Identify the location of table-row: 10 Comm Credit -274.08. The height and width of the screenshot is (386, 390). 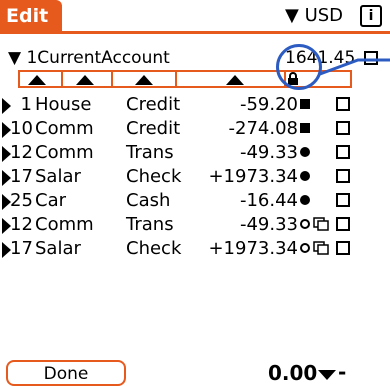
(195, 130).